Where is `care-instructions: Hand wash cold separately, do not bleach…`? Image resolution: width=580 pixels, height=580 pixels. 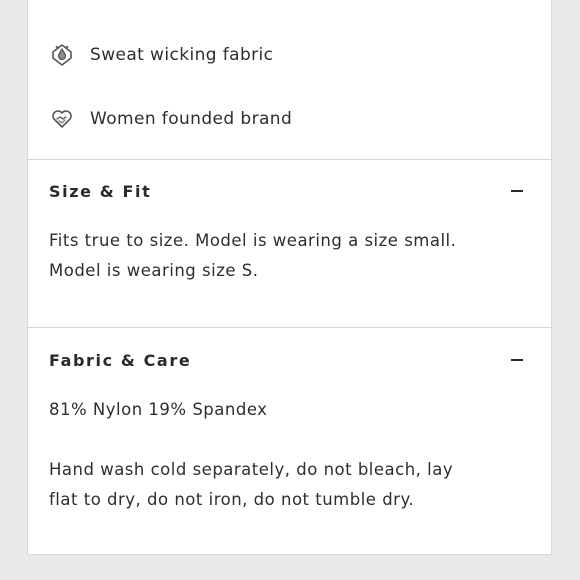 care-instructions: Hand wash cold separately, do not bleach… is located at coordinates (290, 485).